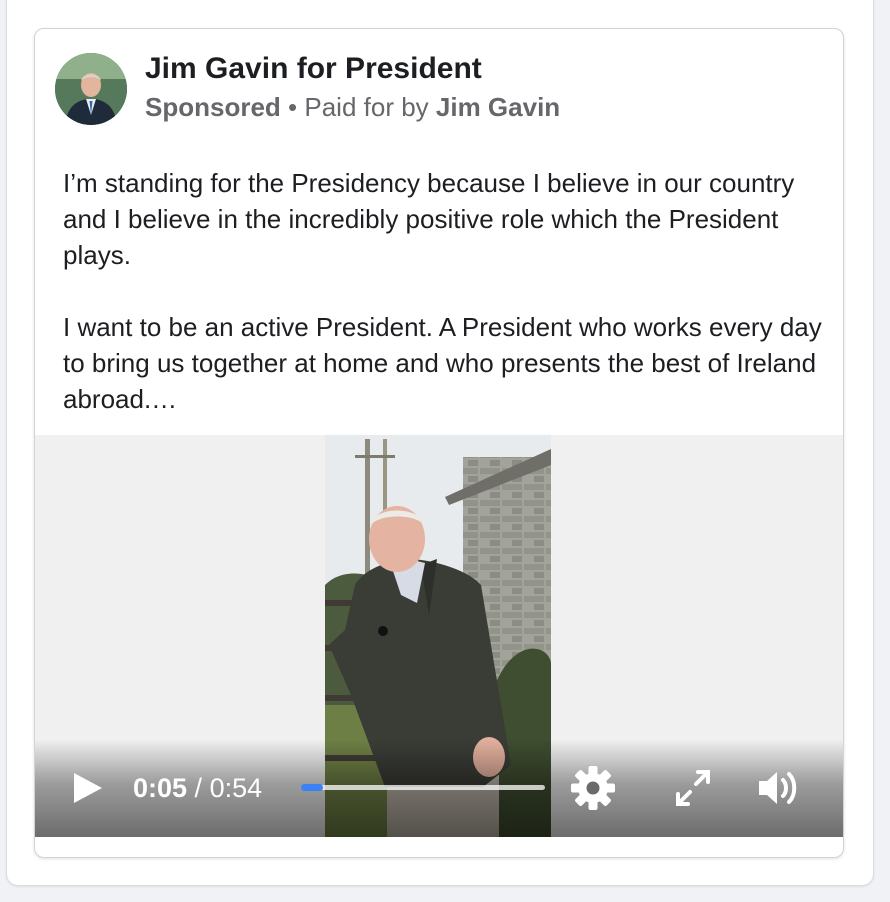 Image resolution: width=890 pixels, height=902 pixels. I want to click on paid-for-by-prefix: Paid for by, so click(366, 107).